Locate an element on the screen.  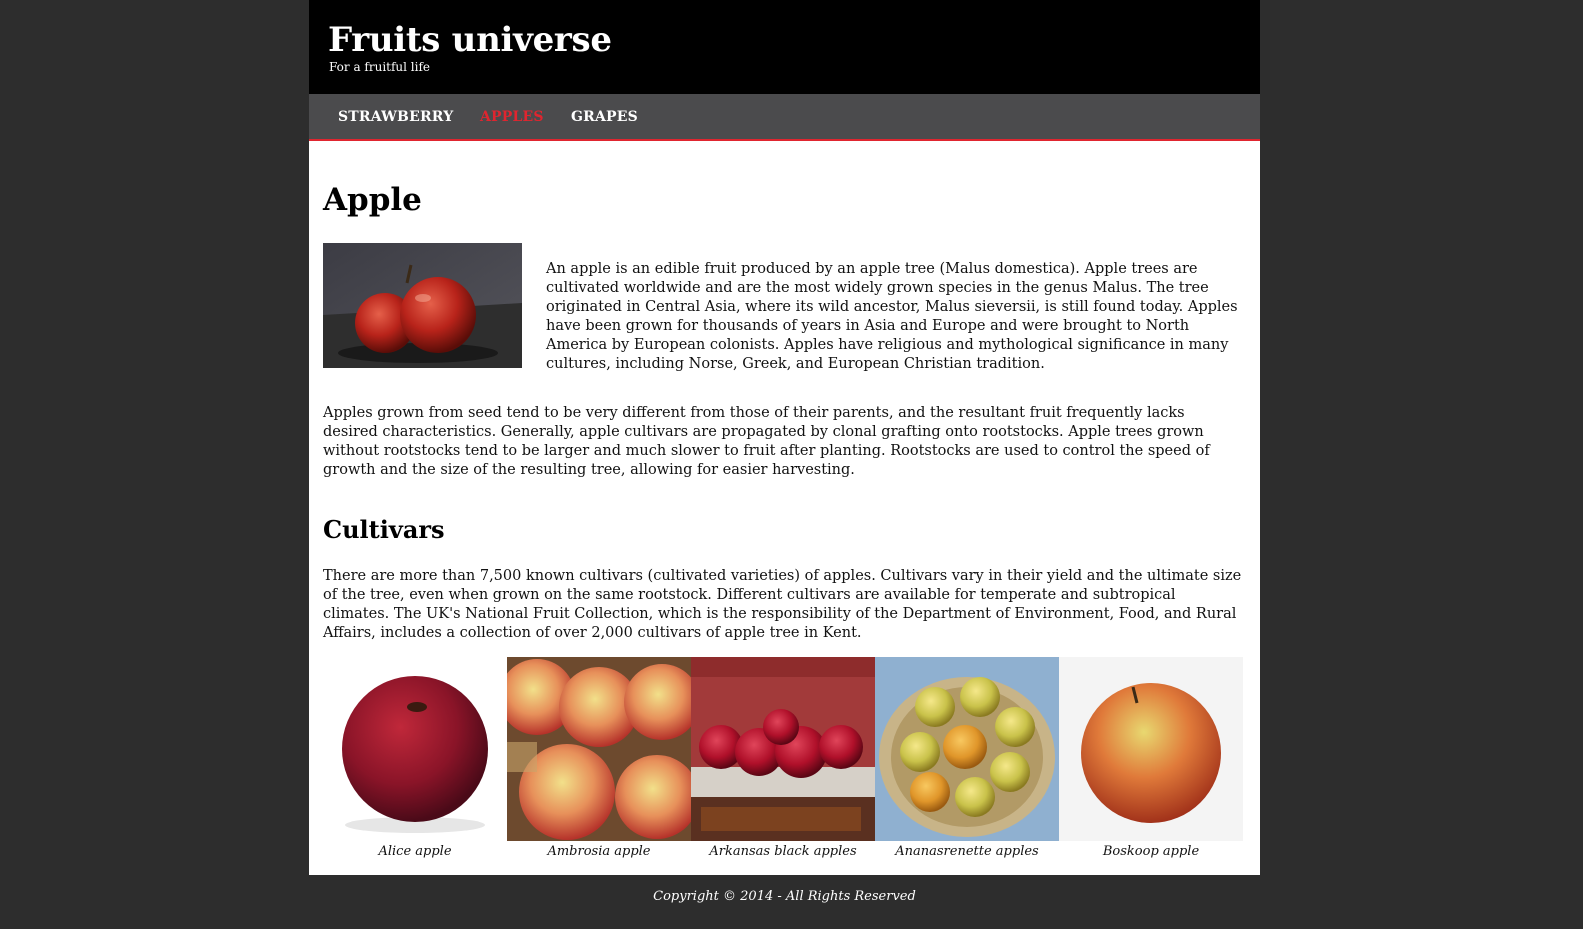
gallery-caption: Alice apple is located at coordinates (415, 851).